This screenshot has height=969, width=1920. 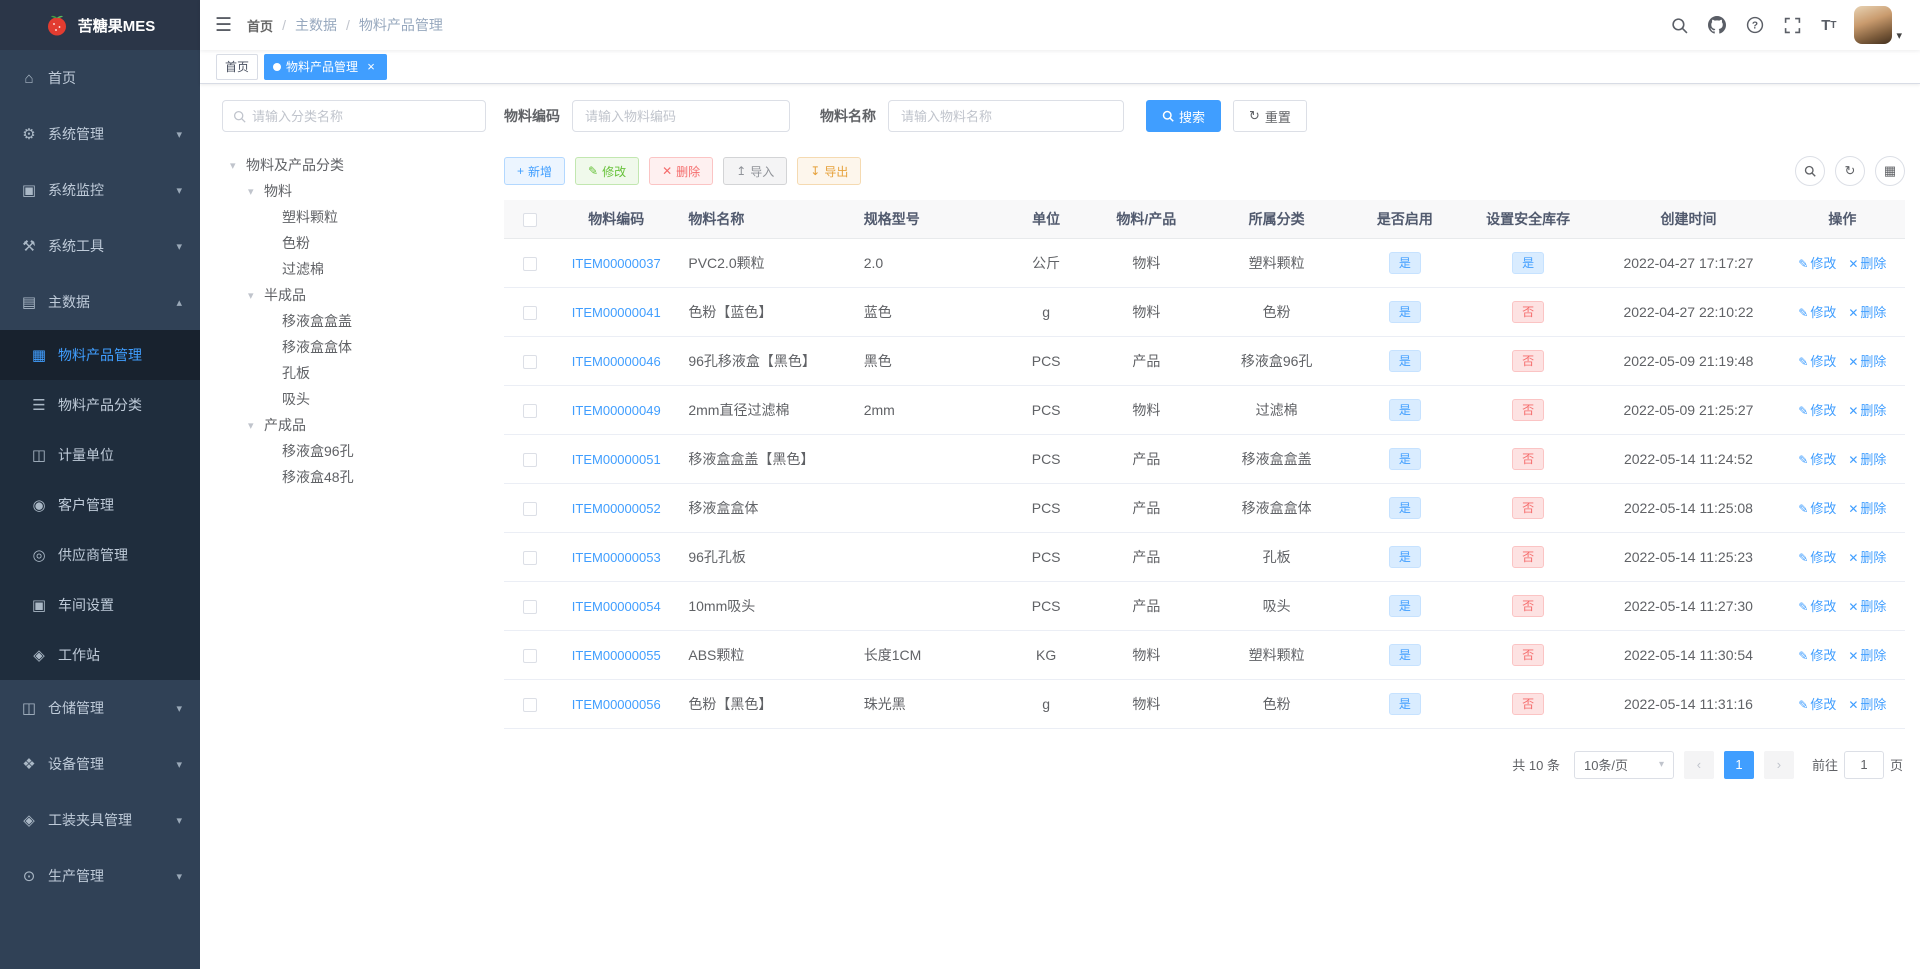 I want to click on tree-node: ▾ 物料, so click(x=354, y=191).